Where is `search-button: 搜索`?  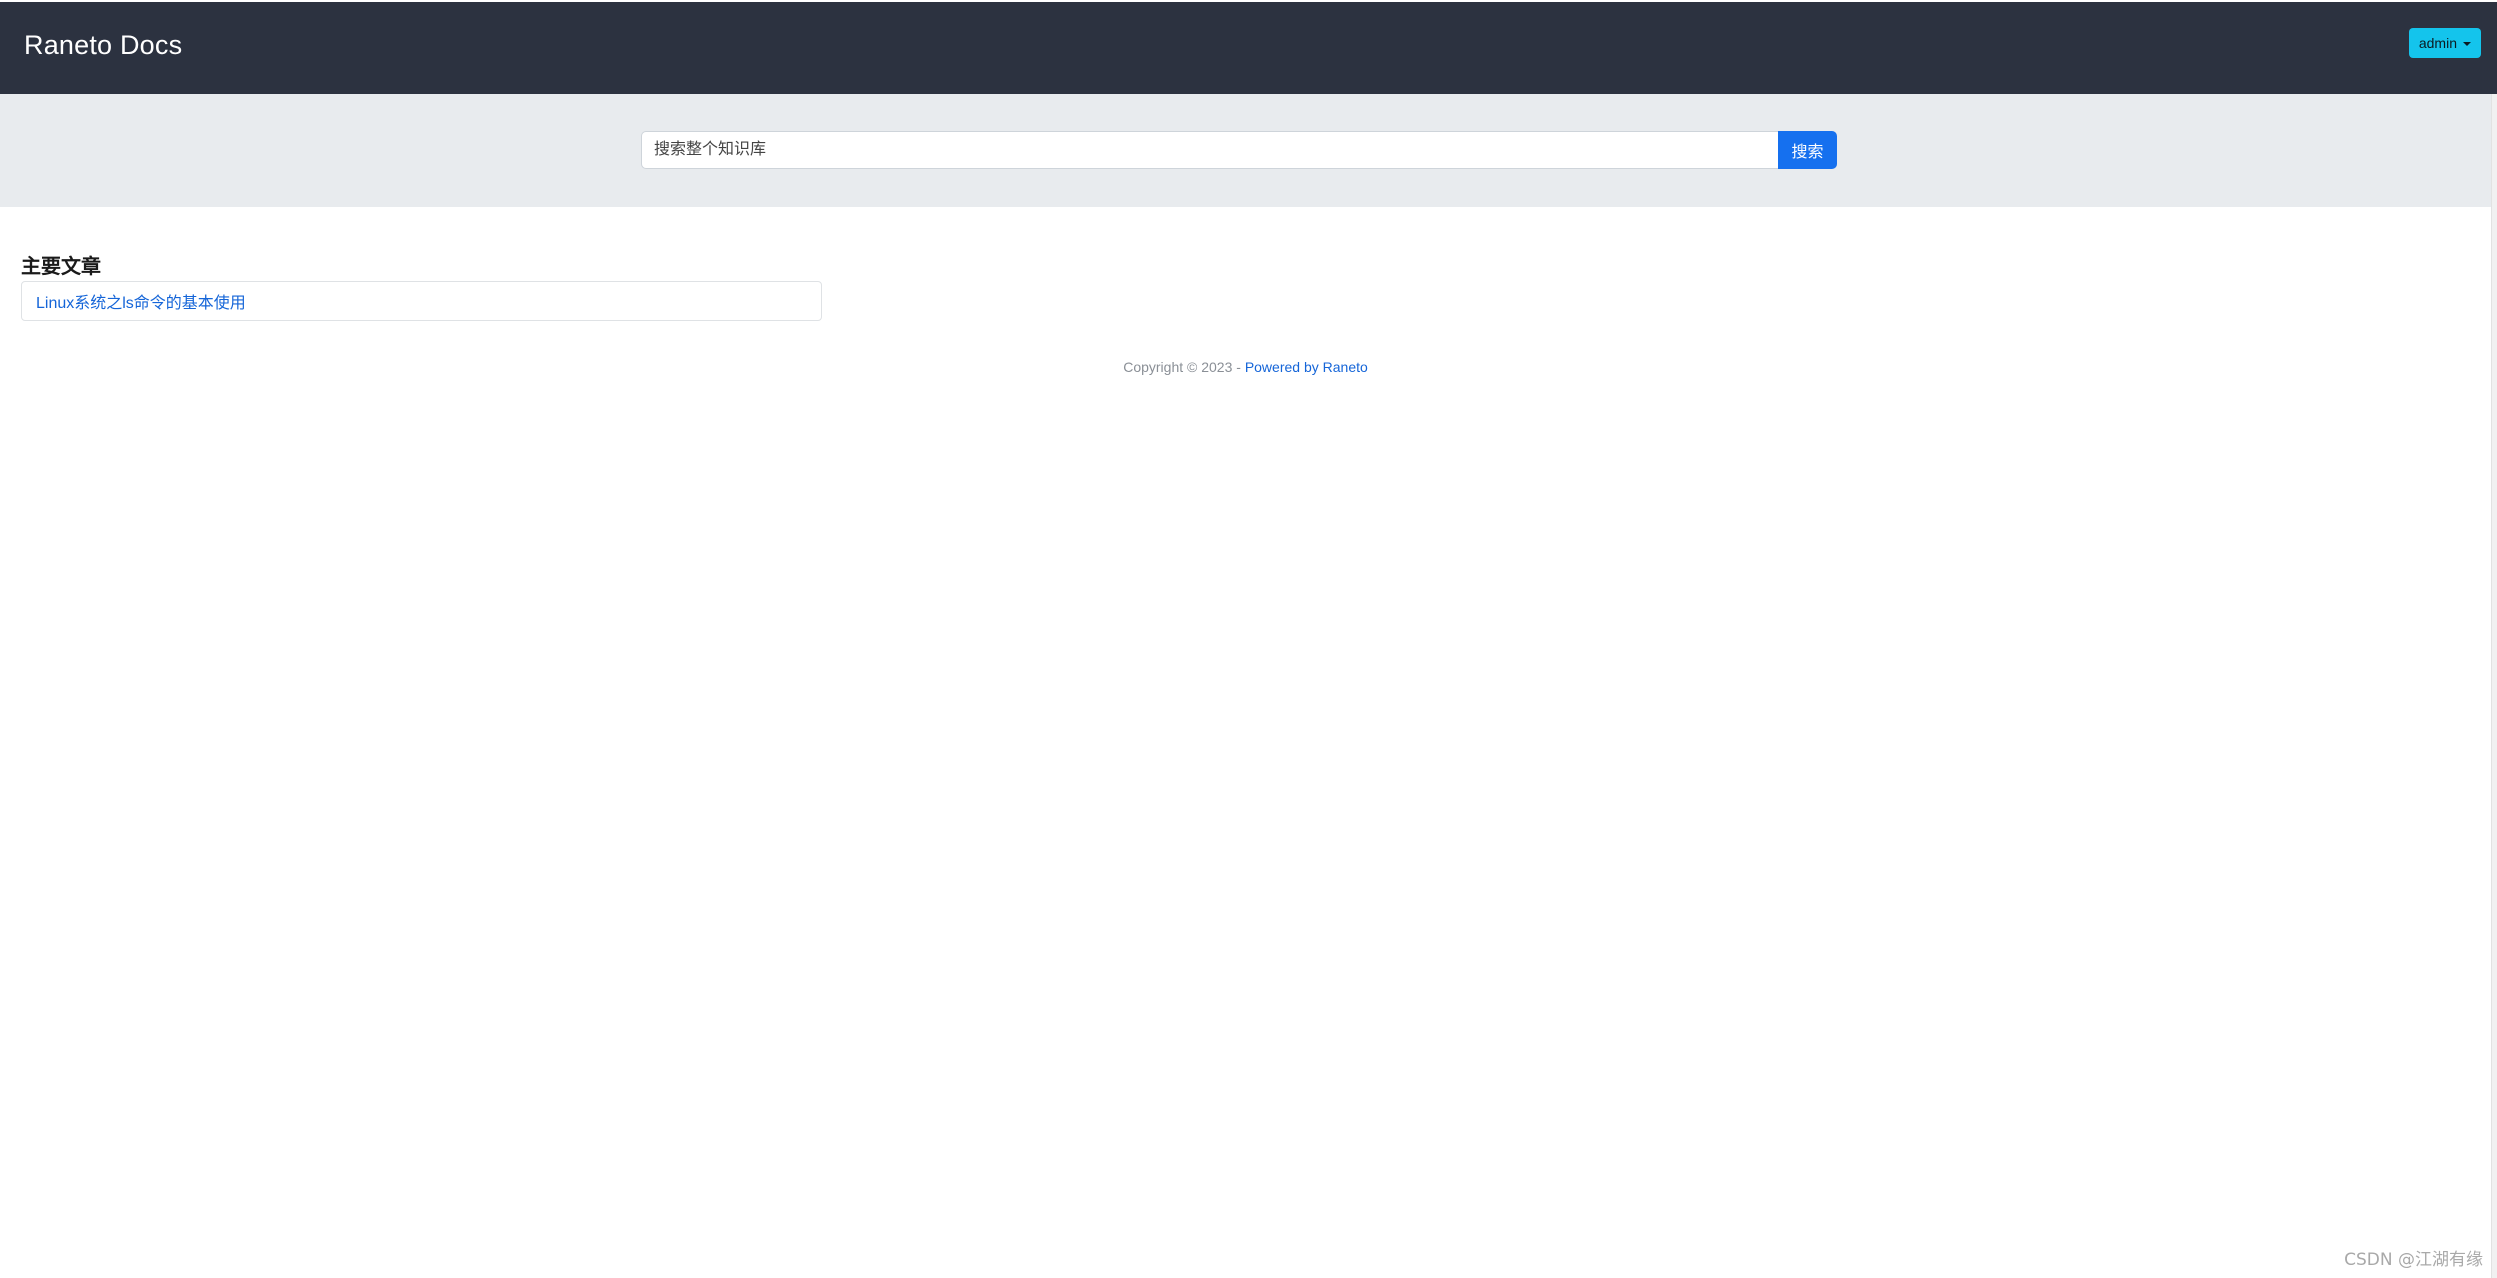 search-button: 搜索 is located at coordinates (1807, 150).